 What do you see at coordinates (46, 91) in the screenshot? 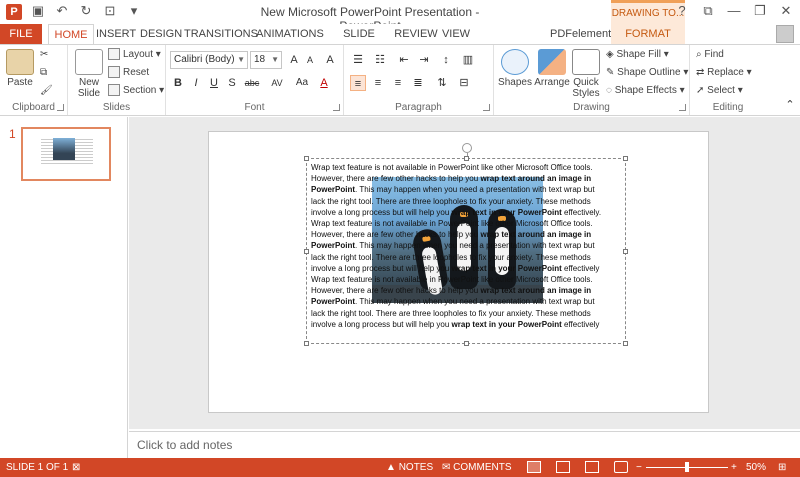
I see `format-painter-button: 🖌` at bounding box center [46, 91].